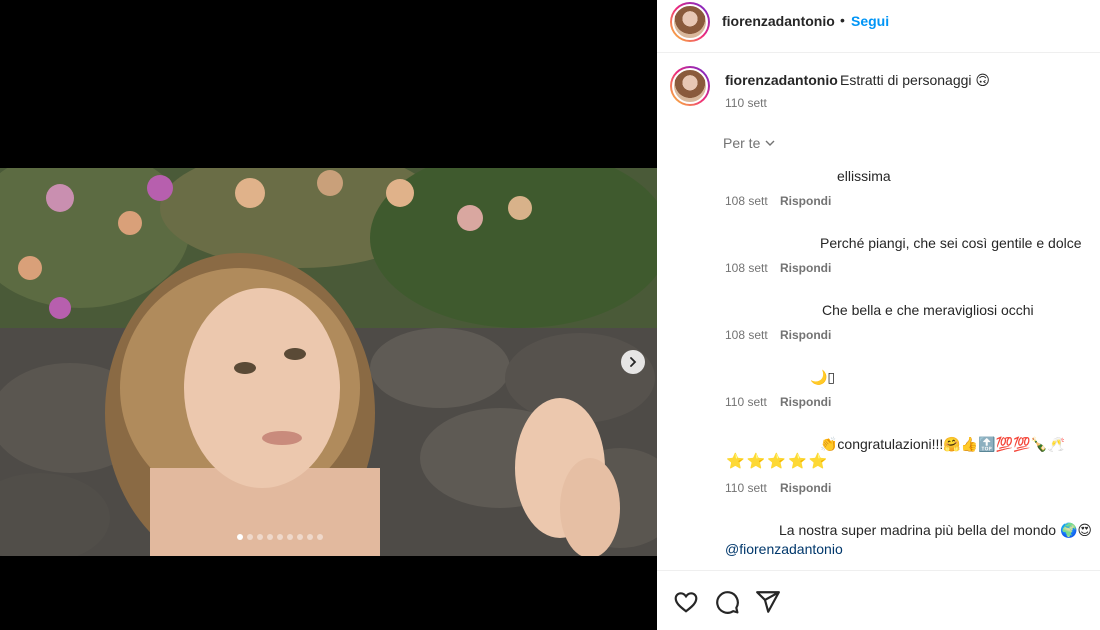  I want to click on carousel-indicator, so click(280, 537).